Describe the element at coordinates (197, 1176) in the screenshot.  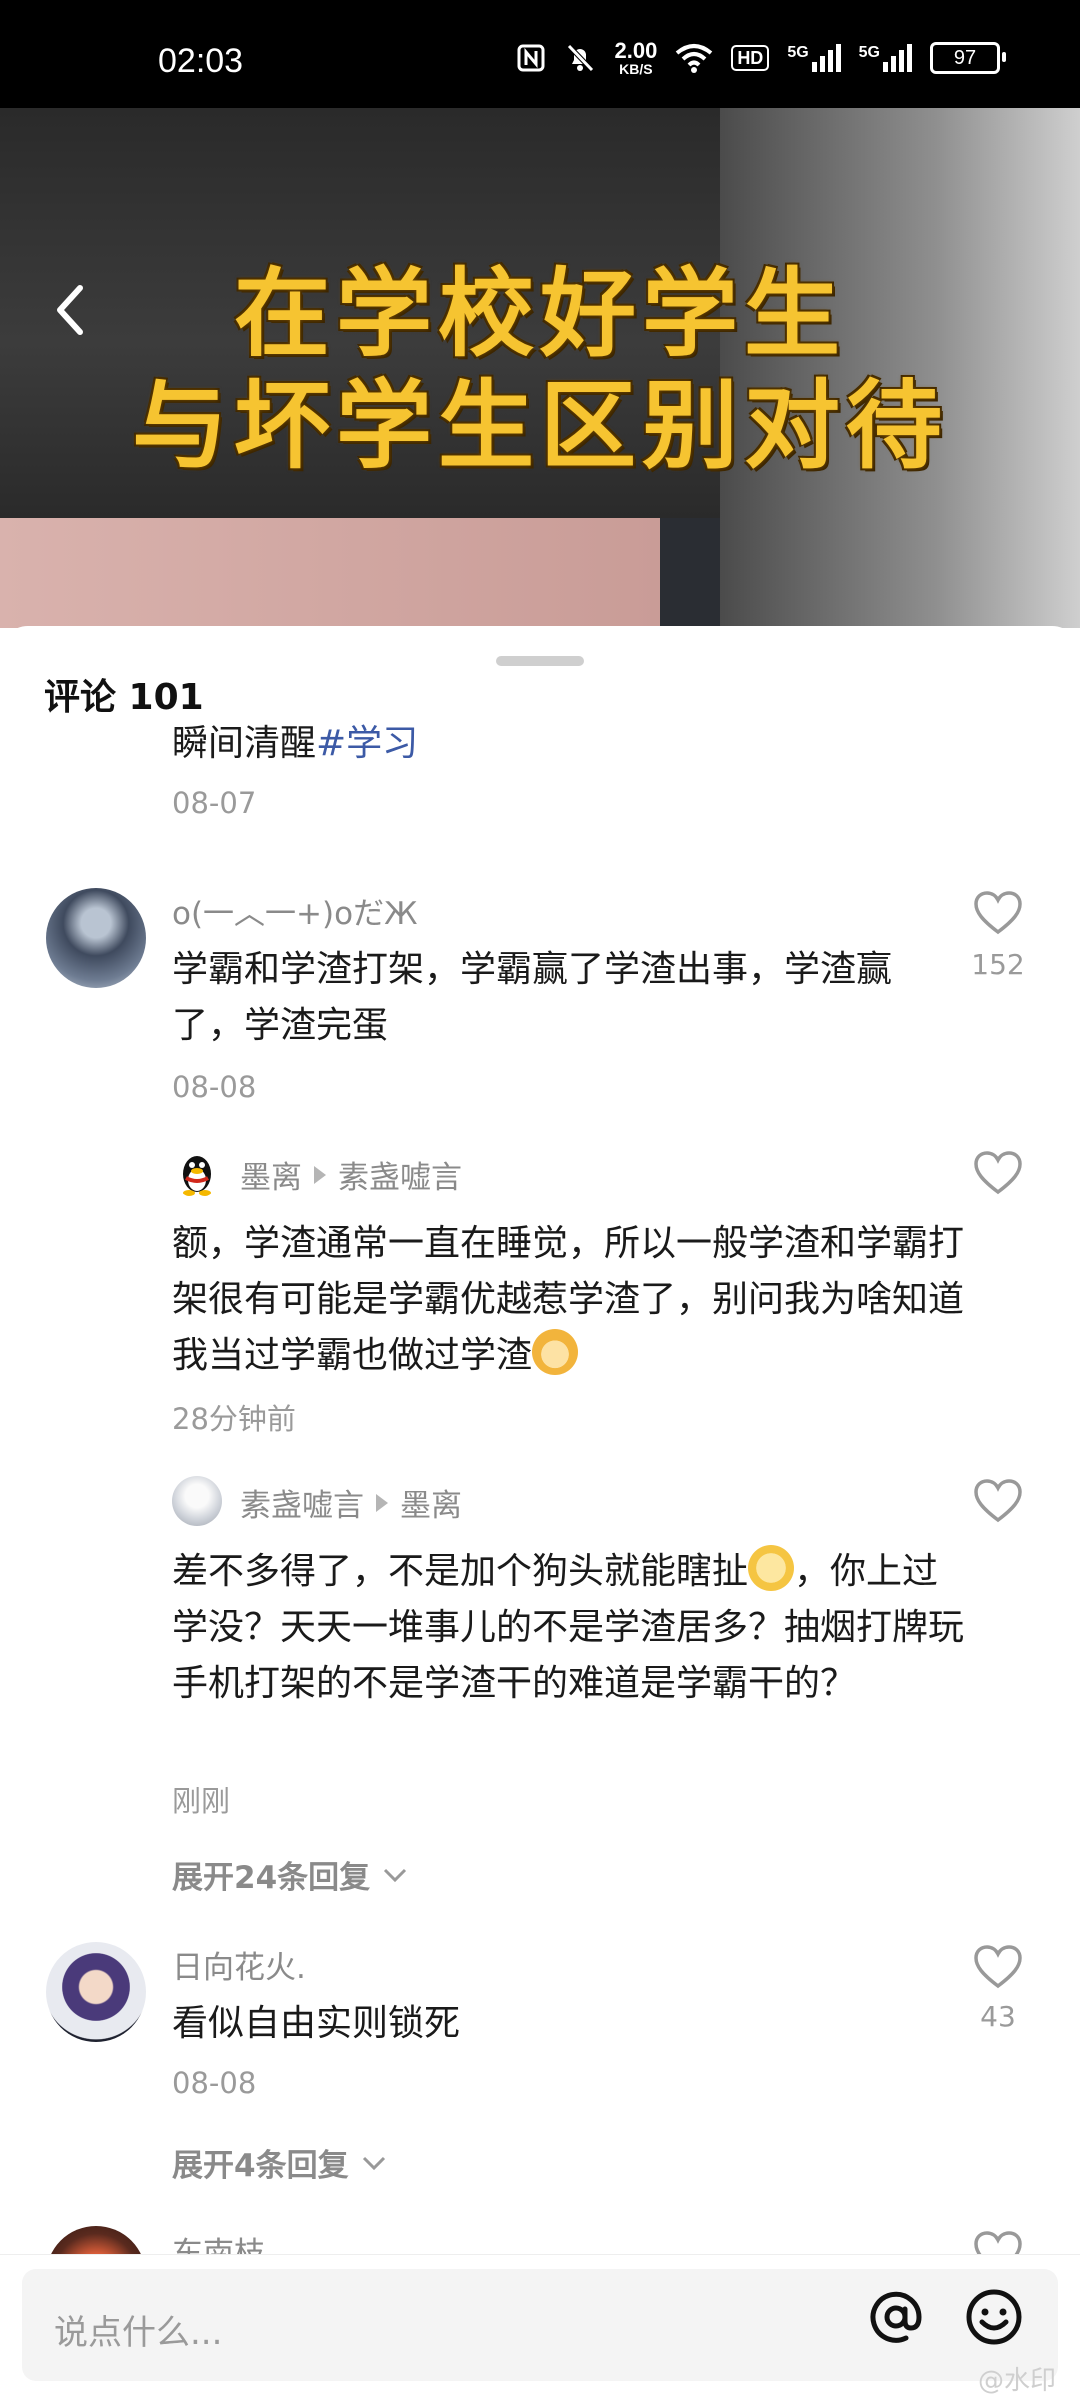
I see `qq-penguin-icon` at that location.